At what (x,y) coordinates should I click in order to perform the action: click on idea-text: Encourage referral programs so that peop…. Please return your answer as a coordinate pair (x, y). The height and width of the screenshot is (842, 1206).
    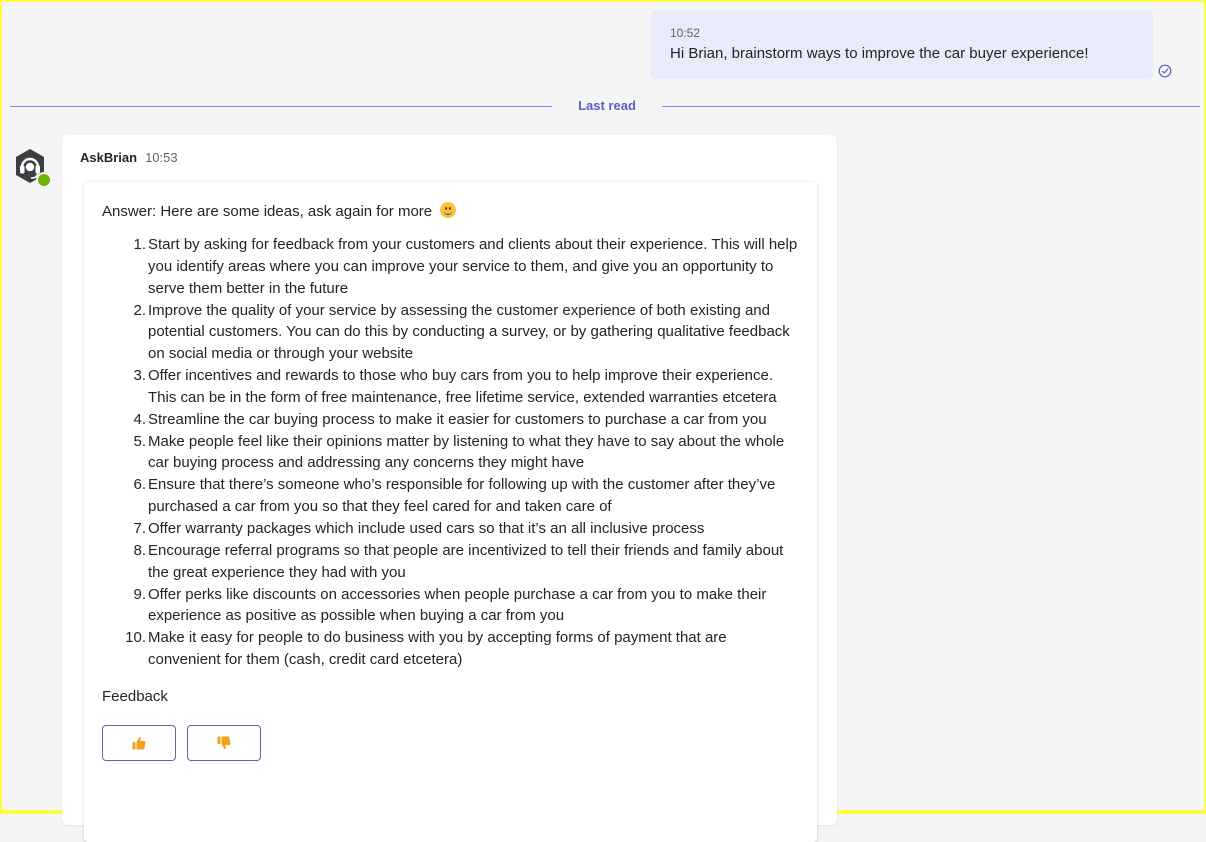
    Looking at the image, I should click on (466, 561).